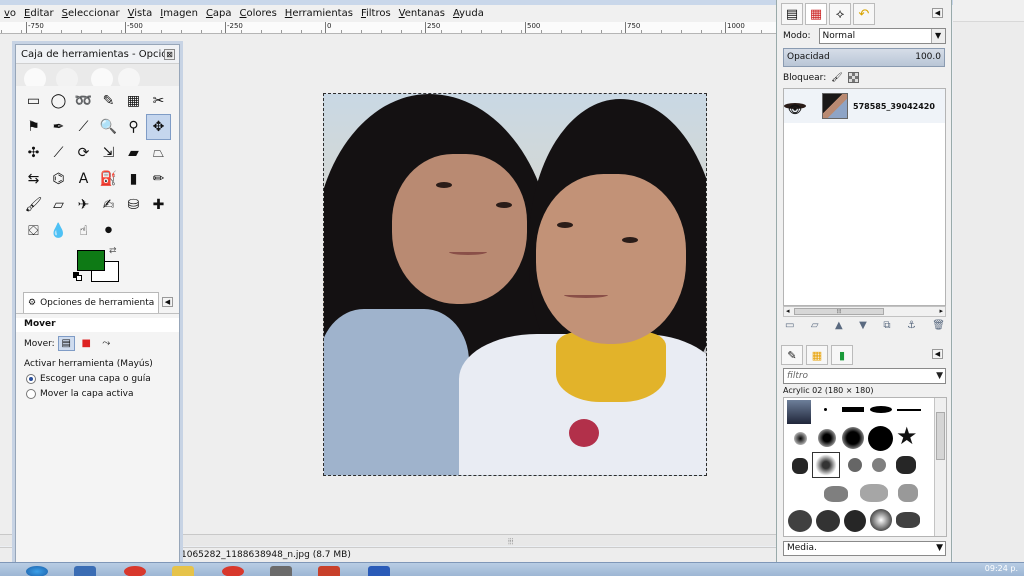  What do you see at coordinates (258, 13) in the screenshot?
I see `menu-colores: Colores` at bounding box center [258, 13].